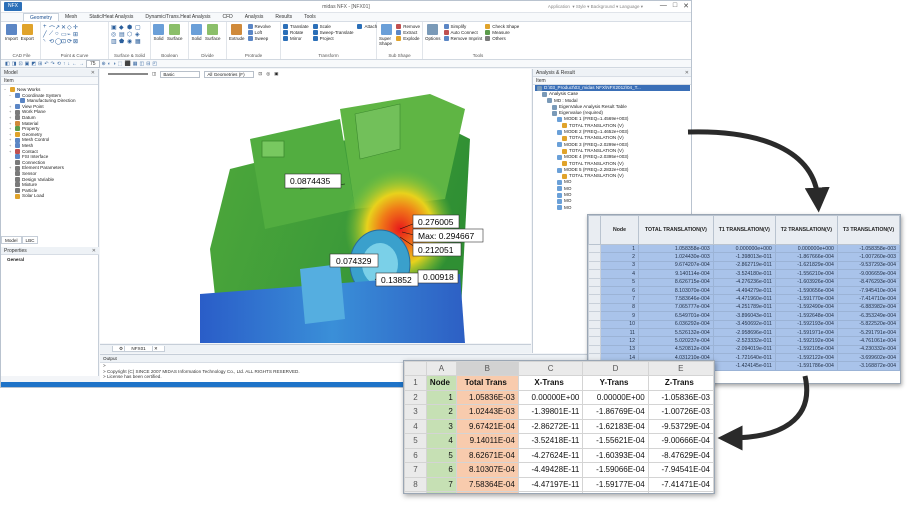 This screenshot has width=907, height=509. Describe the element at coordinates (228, 17) in the screenshot. I see `tab-cfd: CFD` at that location.